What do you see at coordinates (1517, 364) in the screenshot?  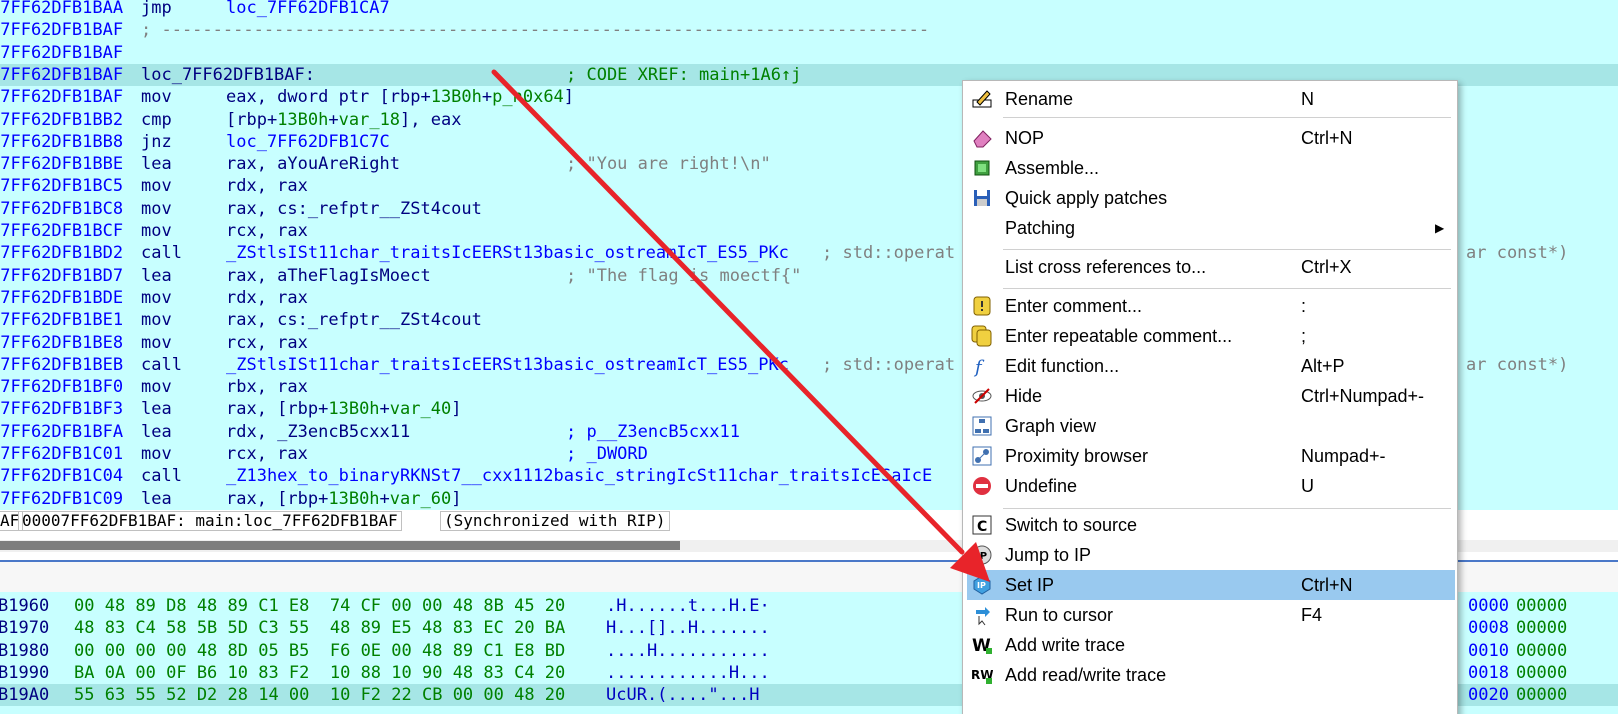 I see `line-comment-tail: ar const*)` at bounding box center [1517, 364].